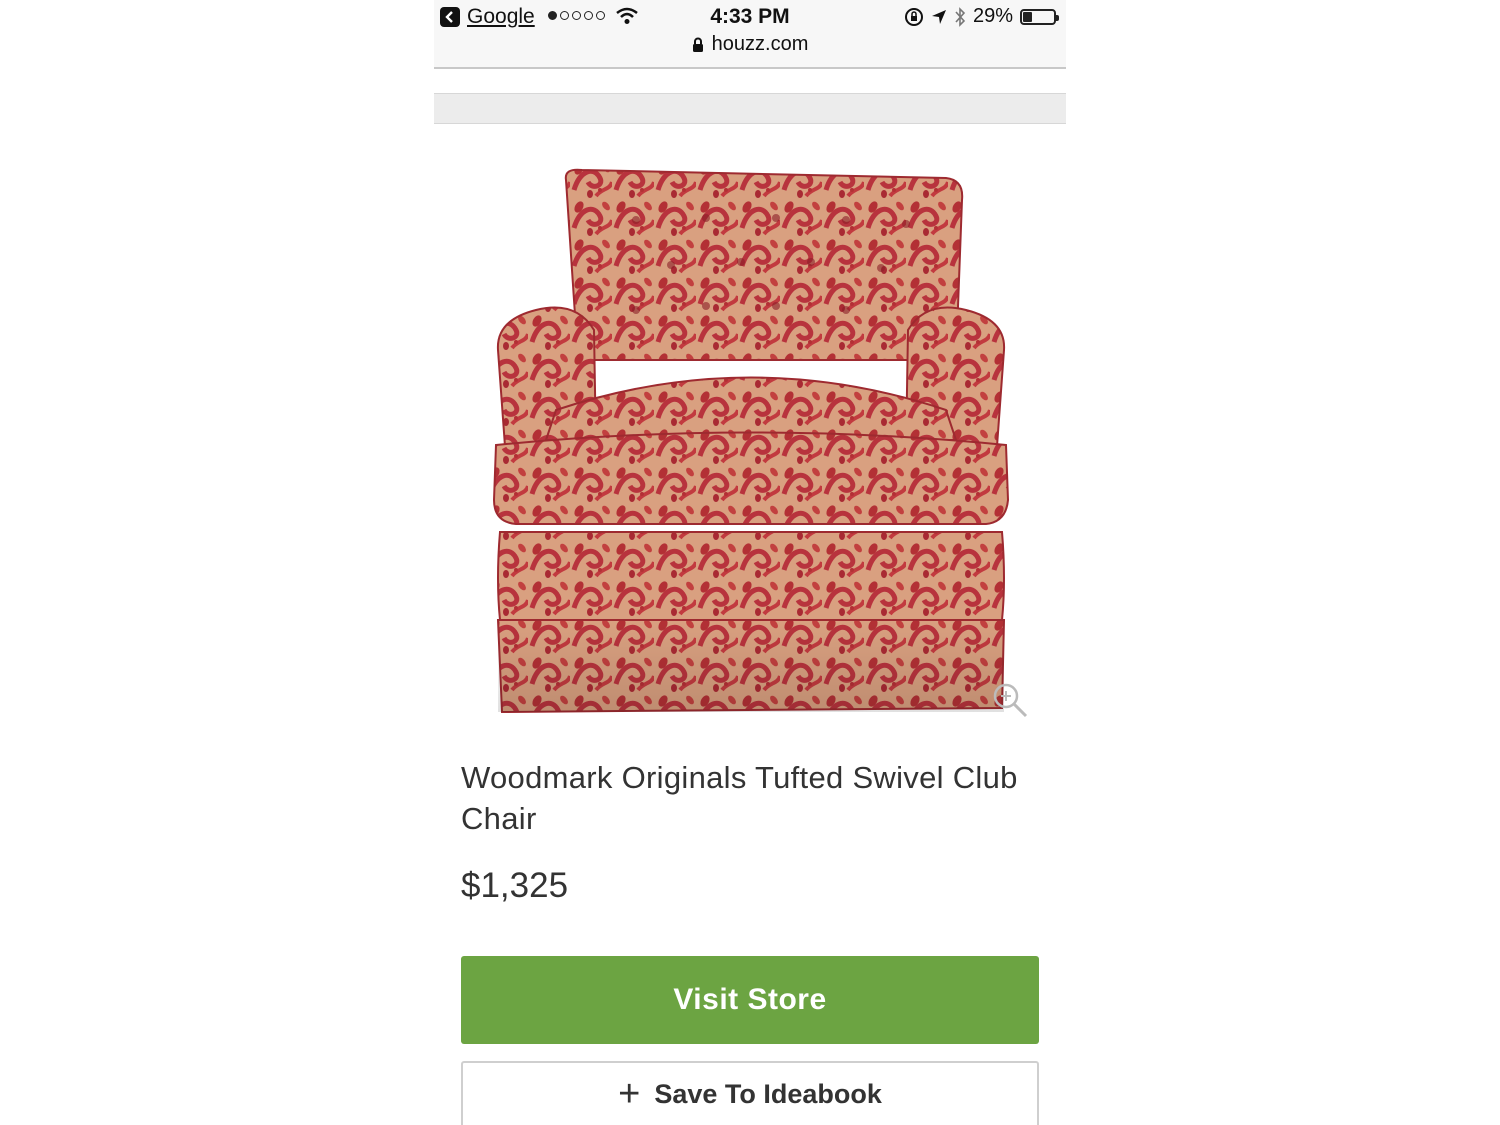  I want to click on status-bar: Google 4:33 PM 29% houzz.com, so click(750, 34).